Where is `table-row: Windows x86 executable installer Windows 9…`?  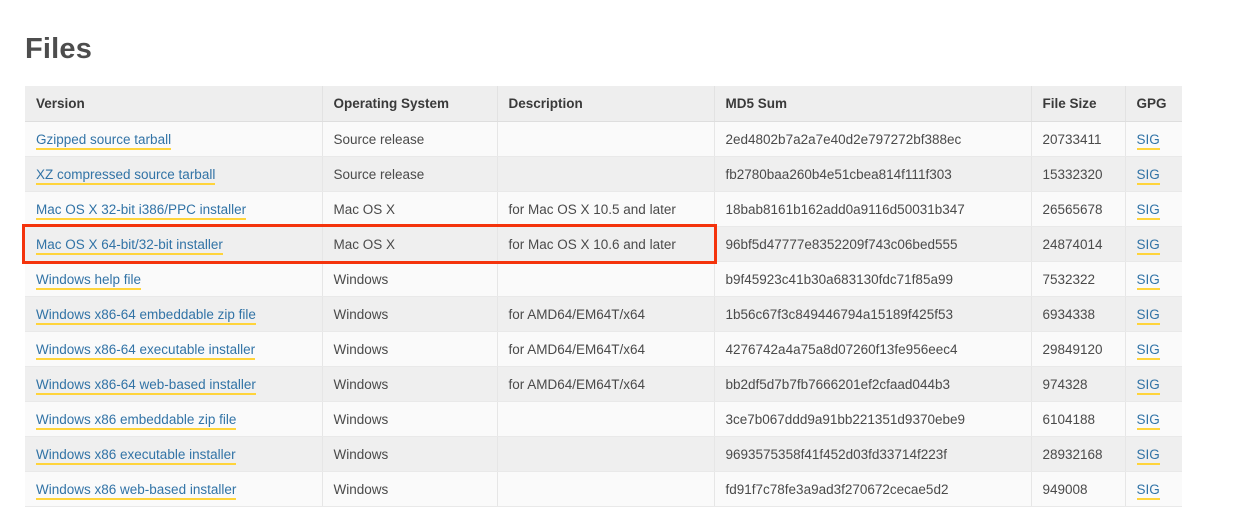 table-row: Windows x86 executable installer Windows 9… is located at coordinates (603, 454).